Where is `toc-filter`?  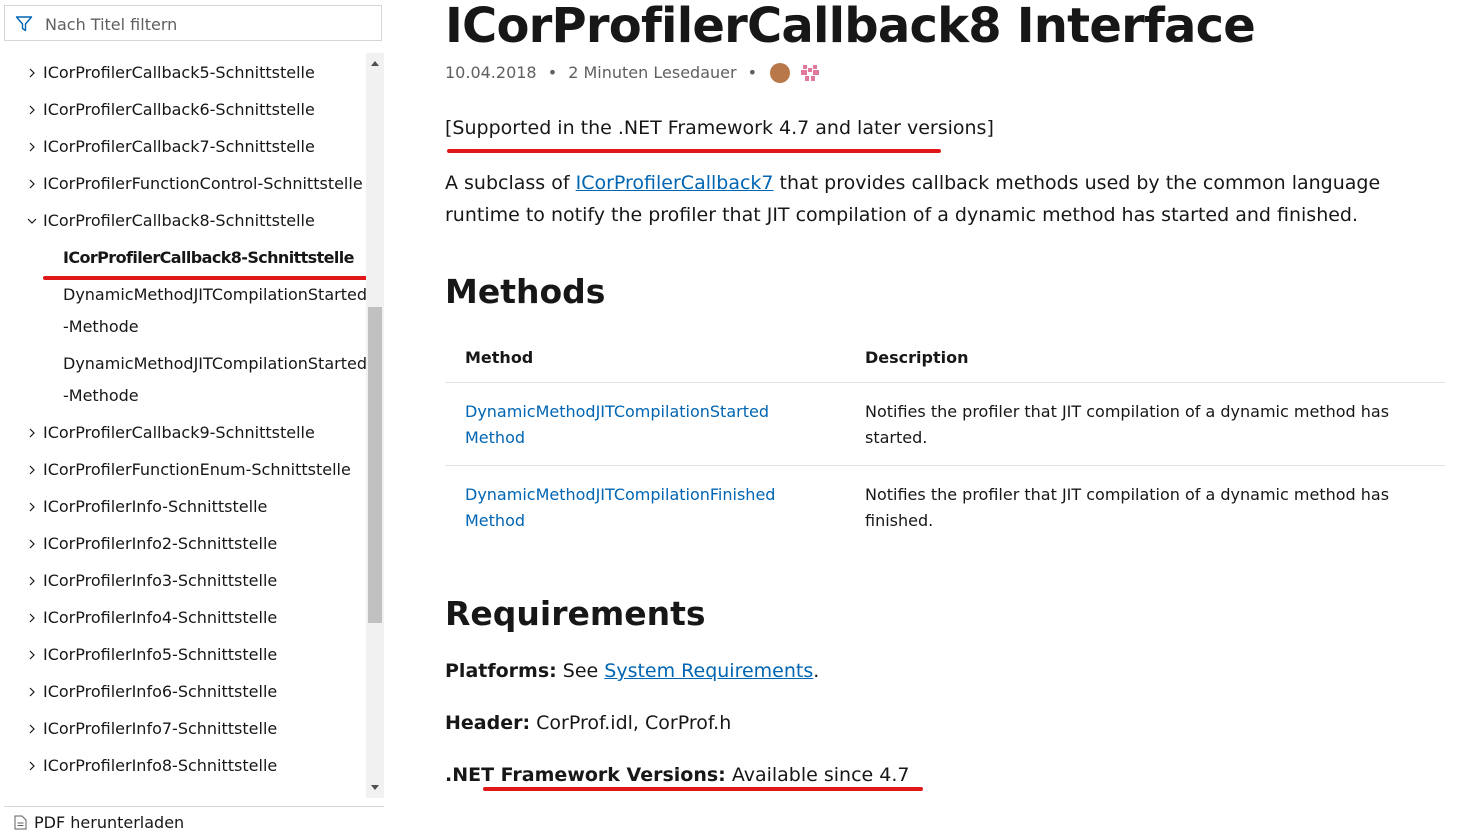 toc-filter is located at coordinates (193, 23).